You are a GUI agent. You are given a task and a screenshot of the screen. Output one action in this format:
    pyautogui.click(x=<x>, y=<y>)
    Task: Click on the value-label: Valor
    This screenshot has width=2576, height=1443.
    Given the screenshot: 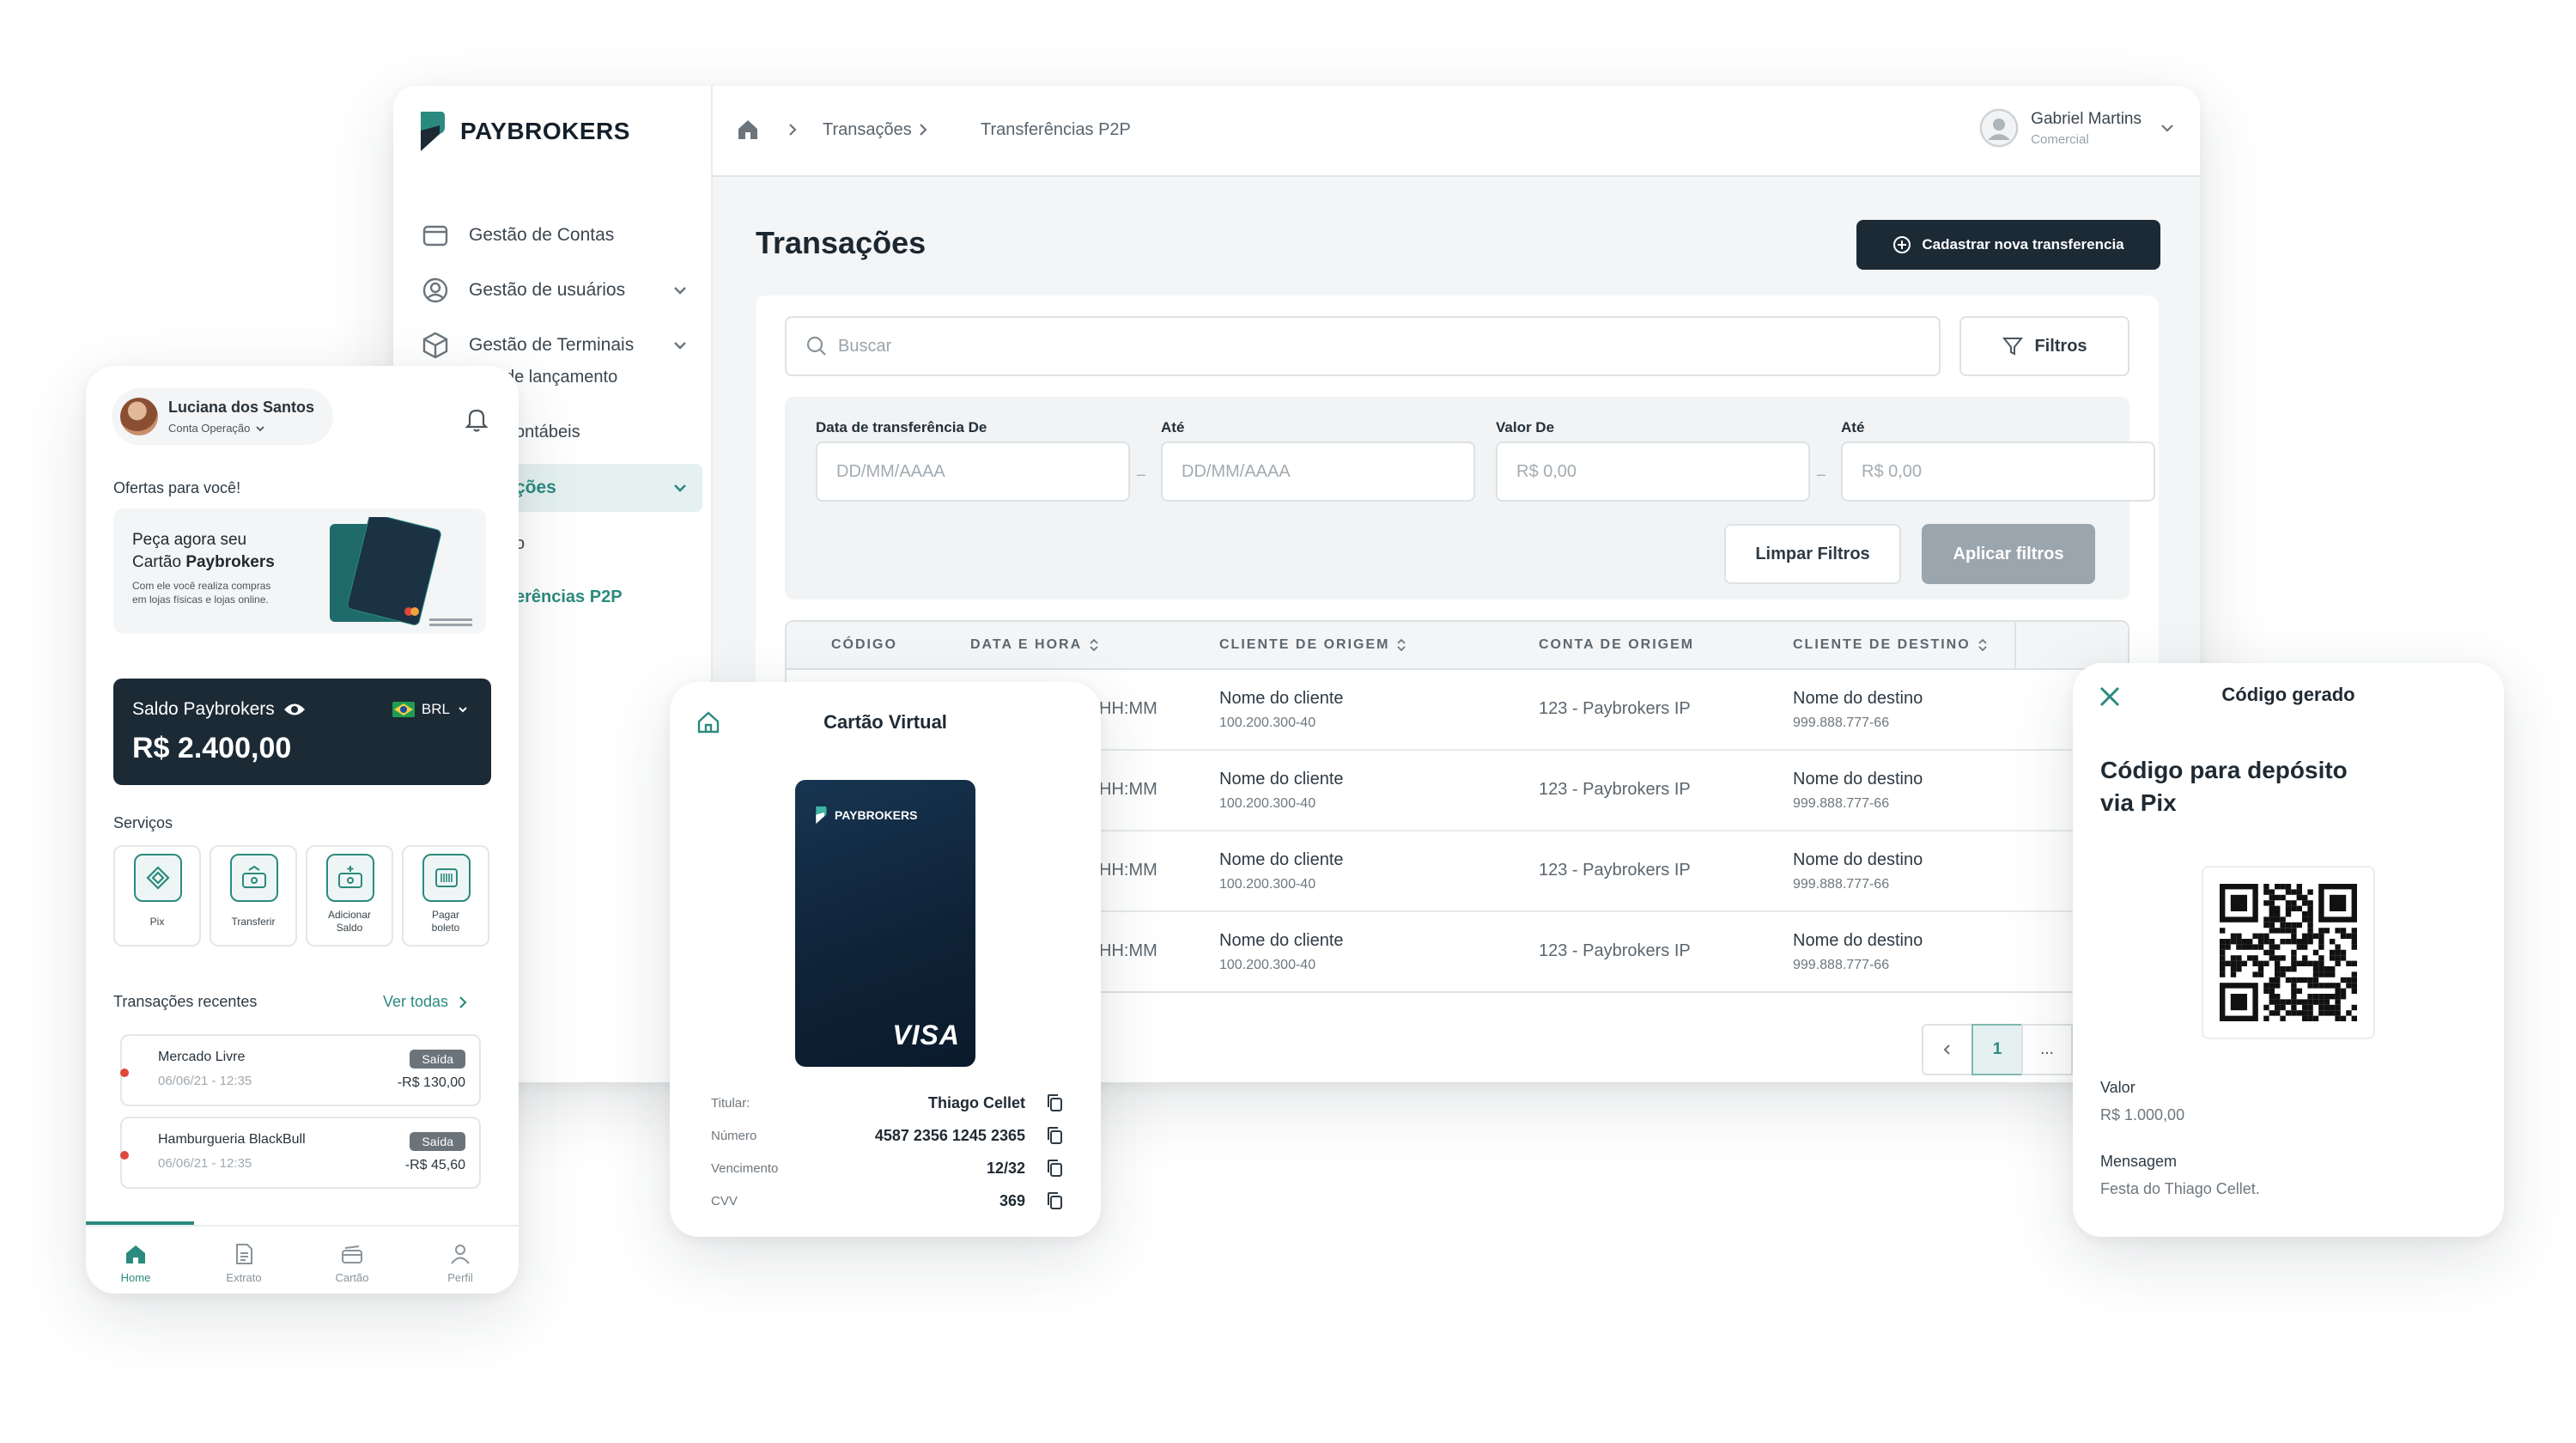 What is the action you would take?
    pyautogui.click(x=2118, y=1087)
    